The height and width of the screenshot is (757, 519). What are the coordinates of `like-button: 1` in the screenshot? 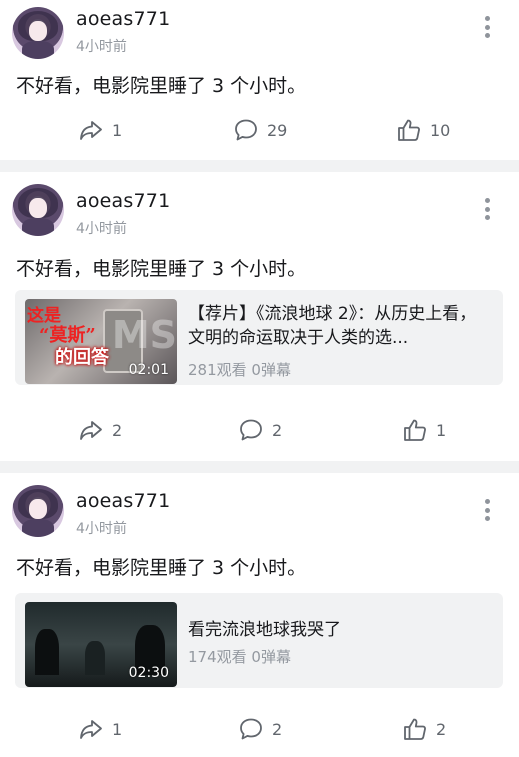 It's located at (424, 430).